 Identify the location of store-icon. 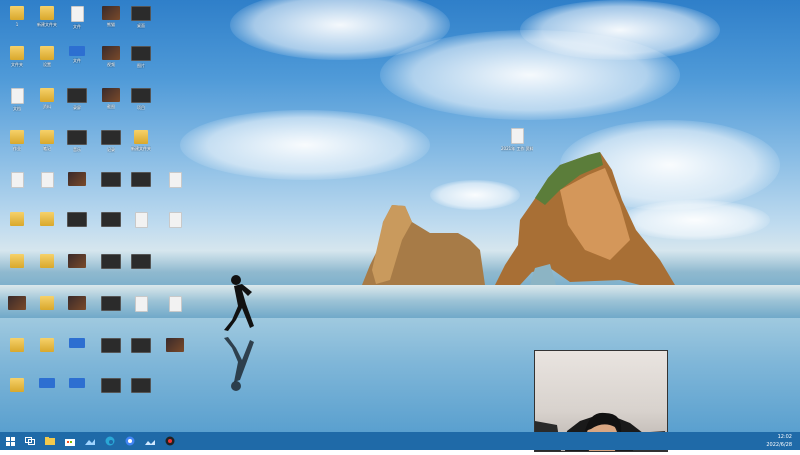
(70, 441).